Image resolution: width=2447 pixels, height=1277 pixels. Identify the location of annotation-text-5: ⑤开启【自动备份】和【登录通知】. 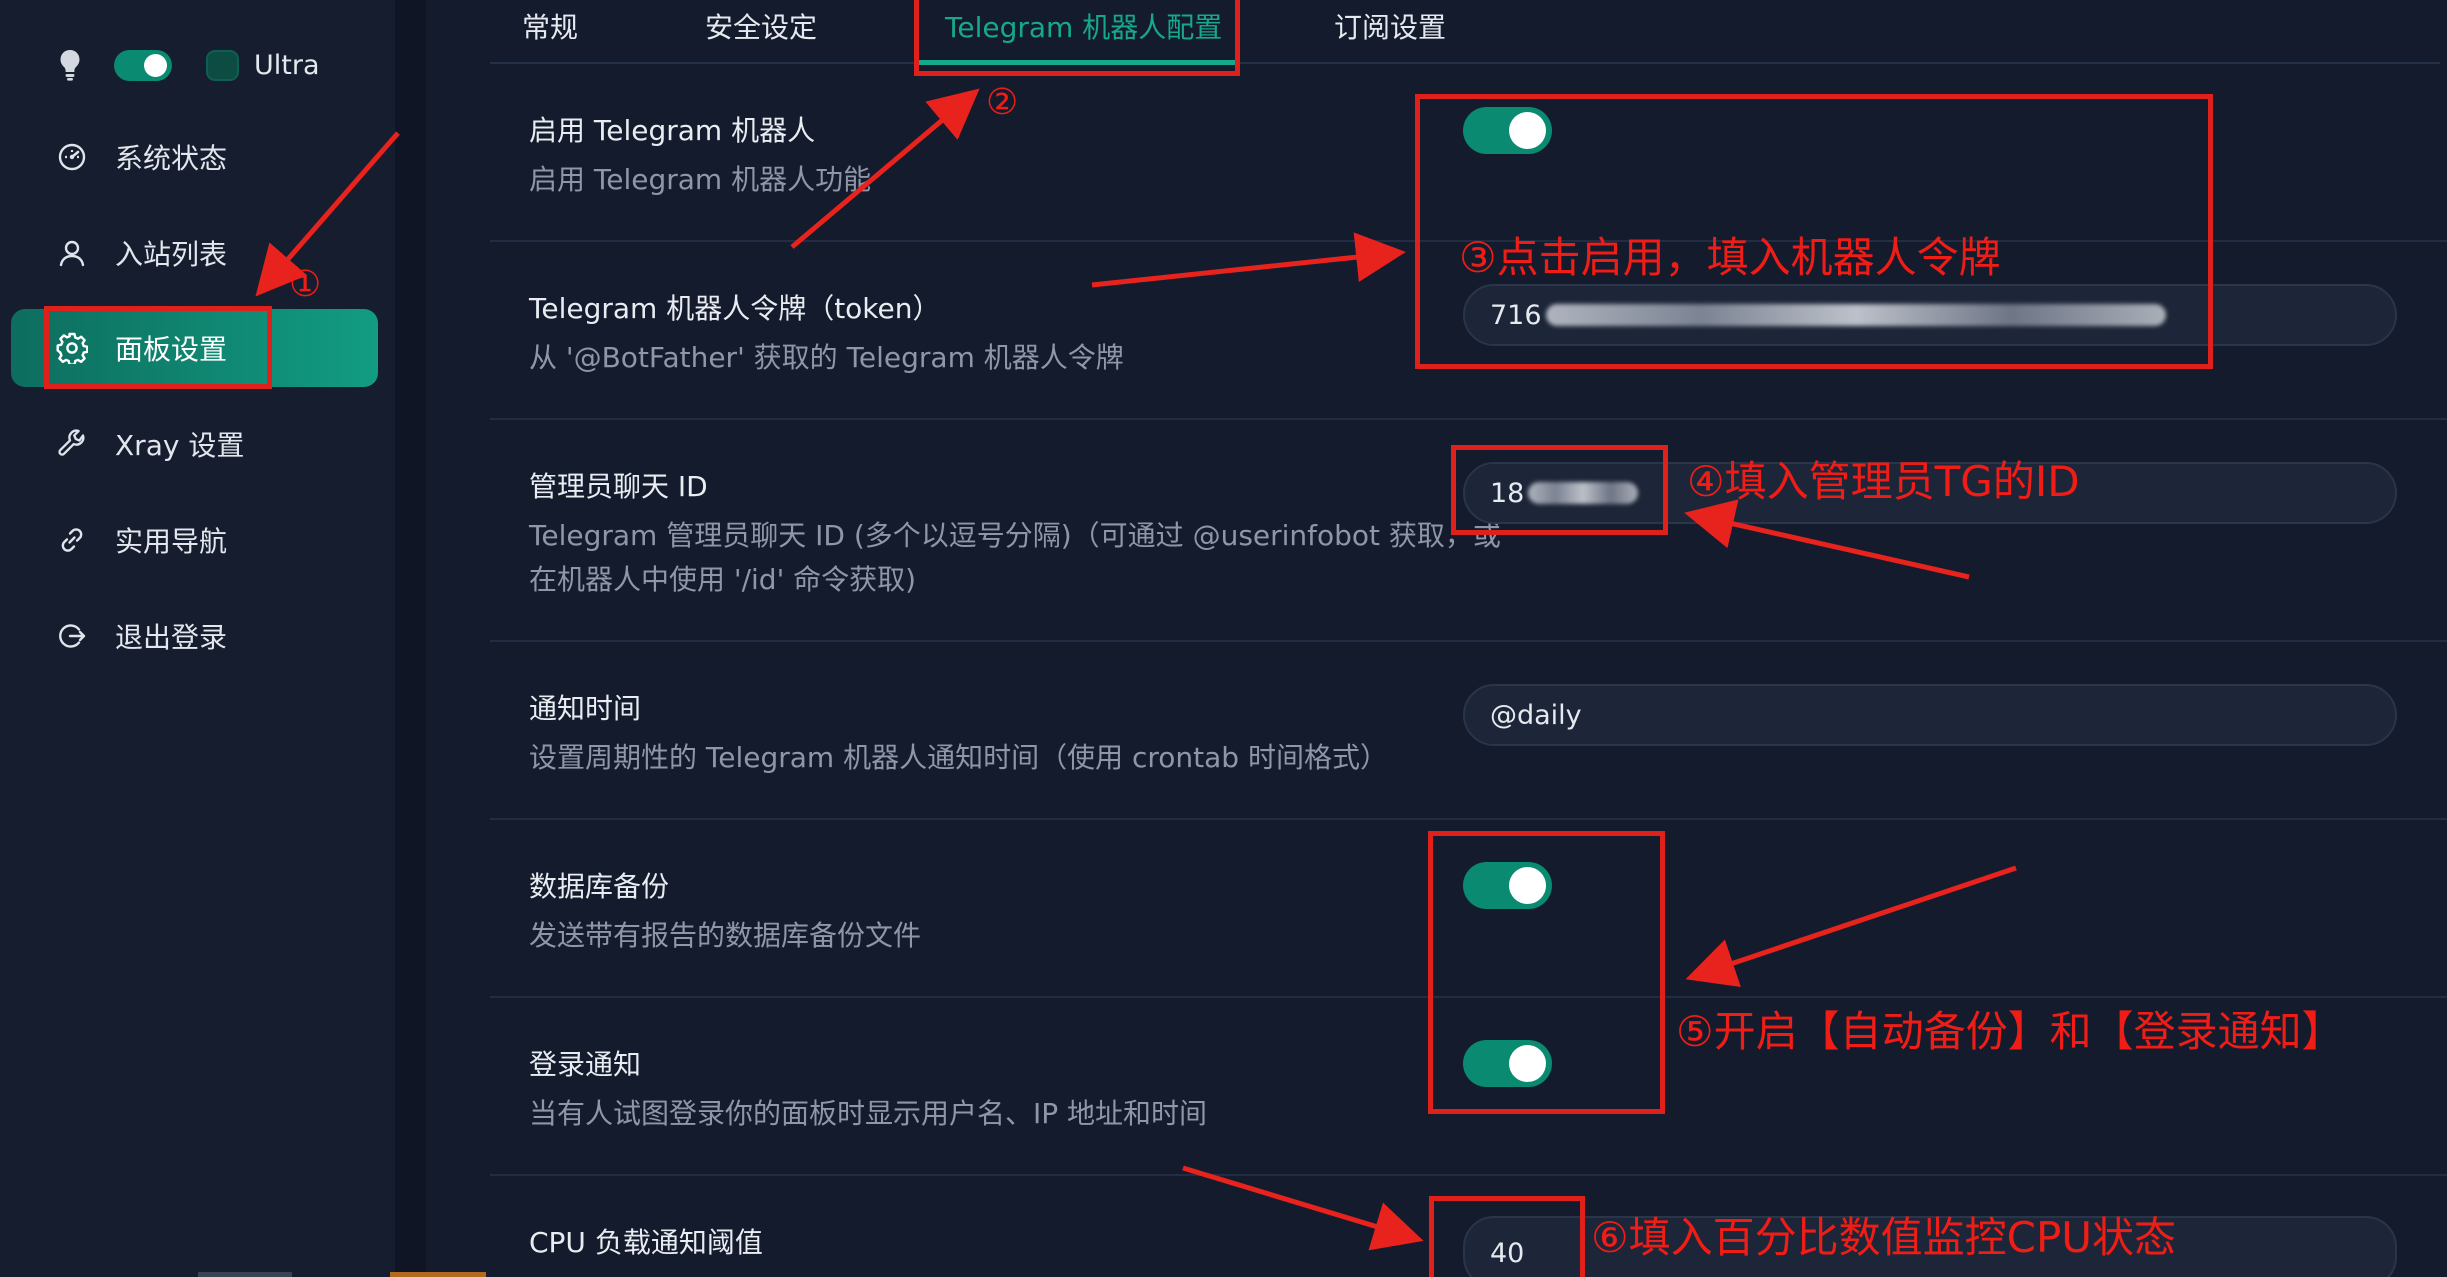
(2010, 1031).